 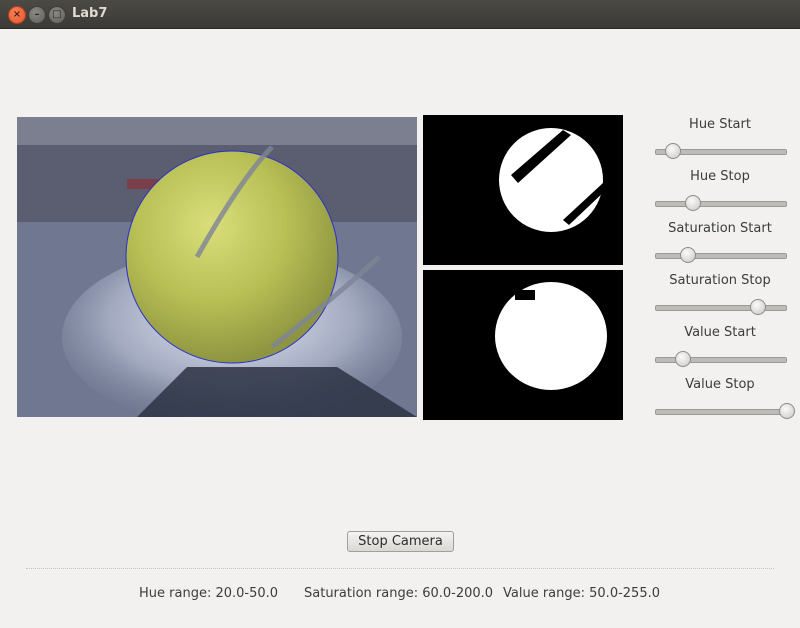 What do you see at coordinates (721, 307) in the screenshot?
I see `saturation-stop-slider` at bounding box center [721, 307].